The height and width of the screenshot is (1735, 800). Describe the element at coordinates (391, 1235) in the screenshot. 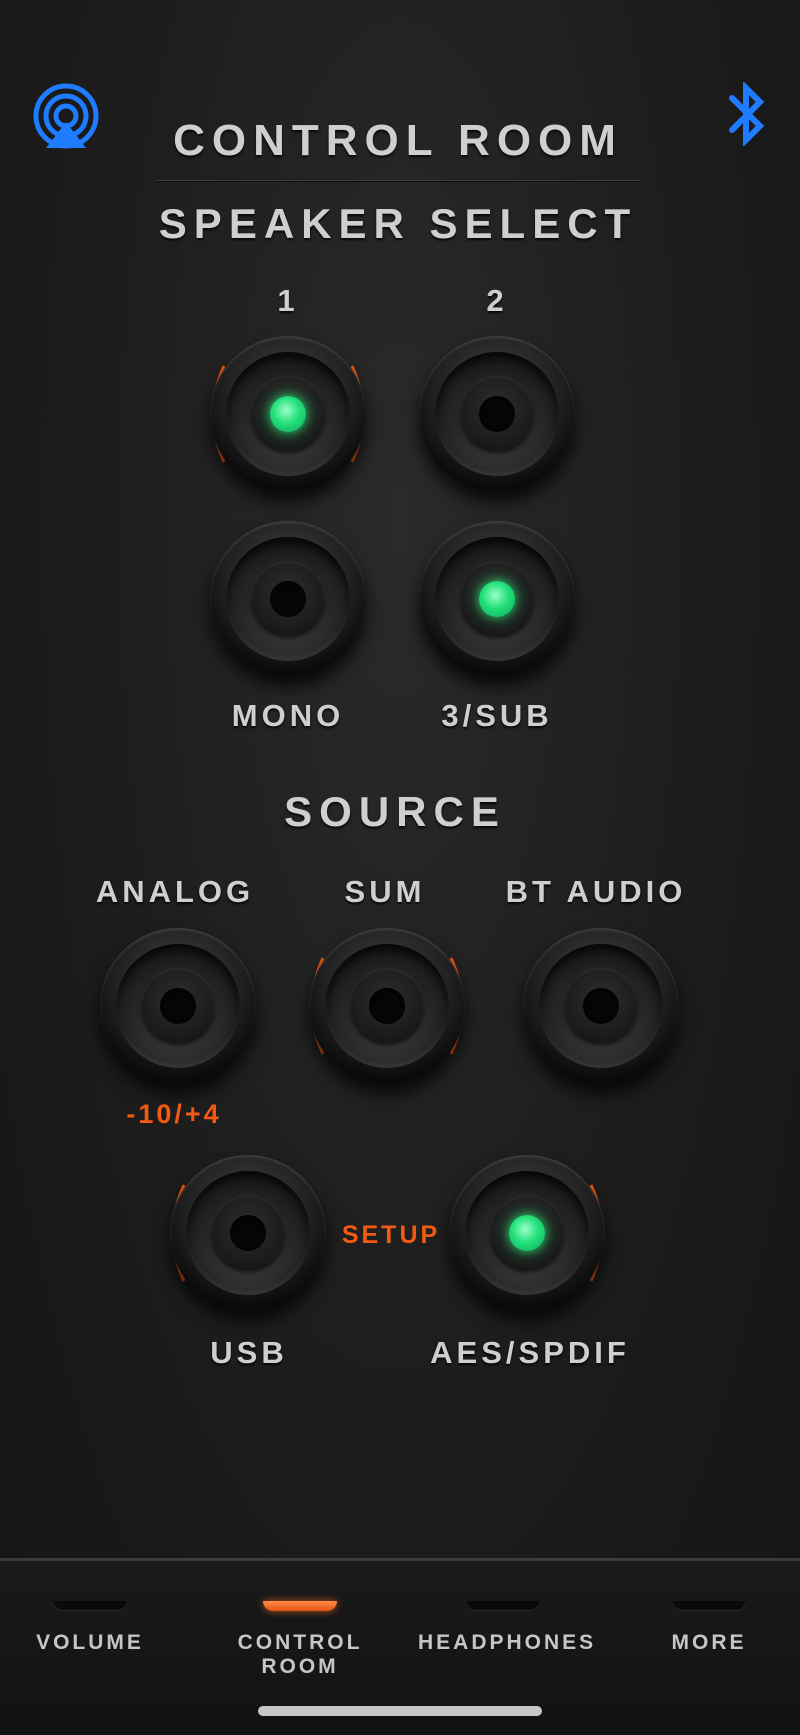

I see `setup-button: SETUP` at that location.